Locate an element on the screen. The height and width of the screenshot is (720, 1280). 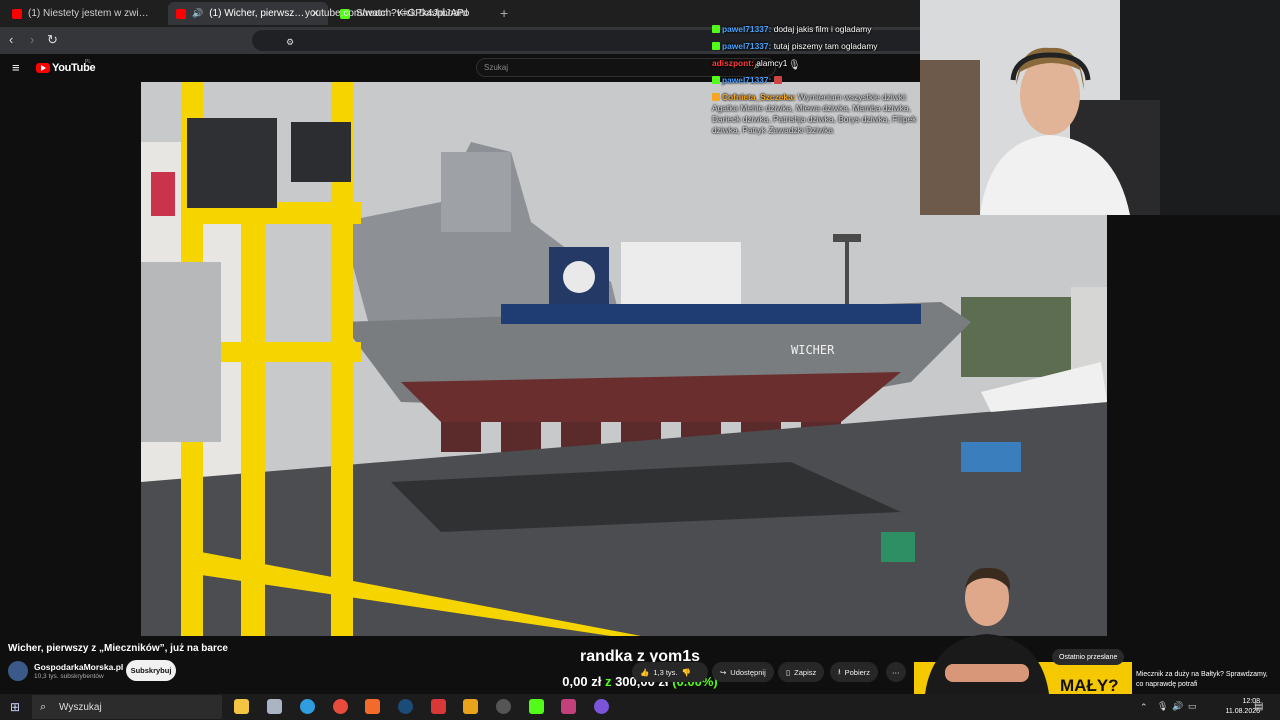
recent-uploads-chip: Ostatnio przesłane is located at coordinates (1088, 657).